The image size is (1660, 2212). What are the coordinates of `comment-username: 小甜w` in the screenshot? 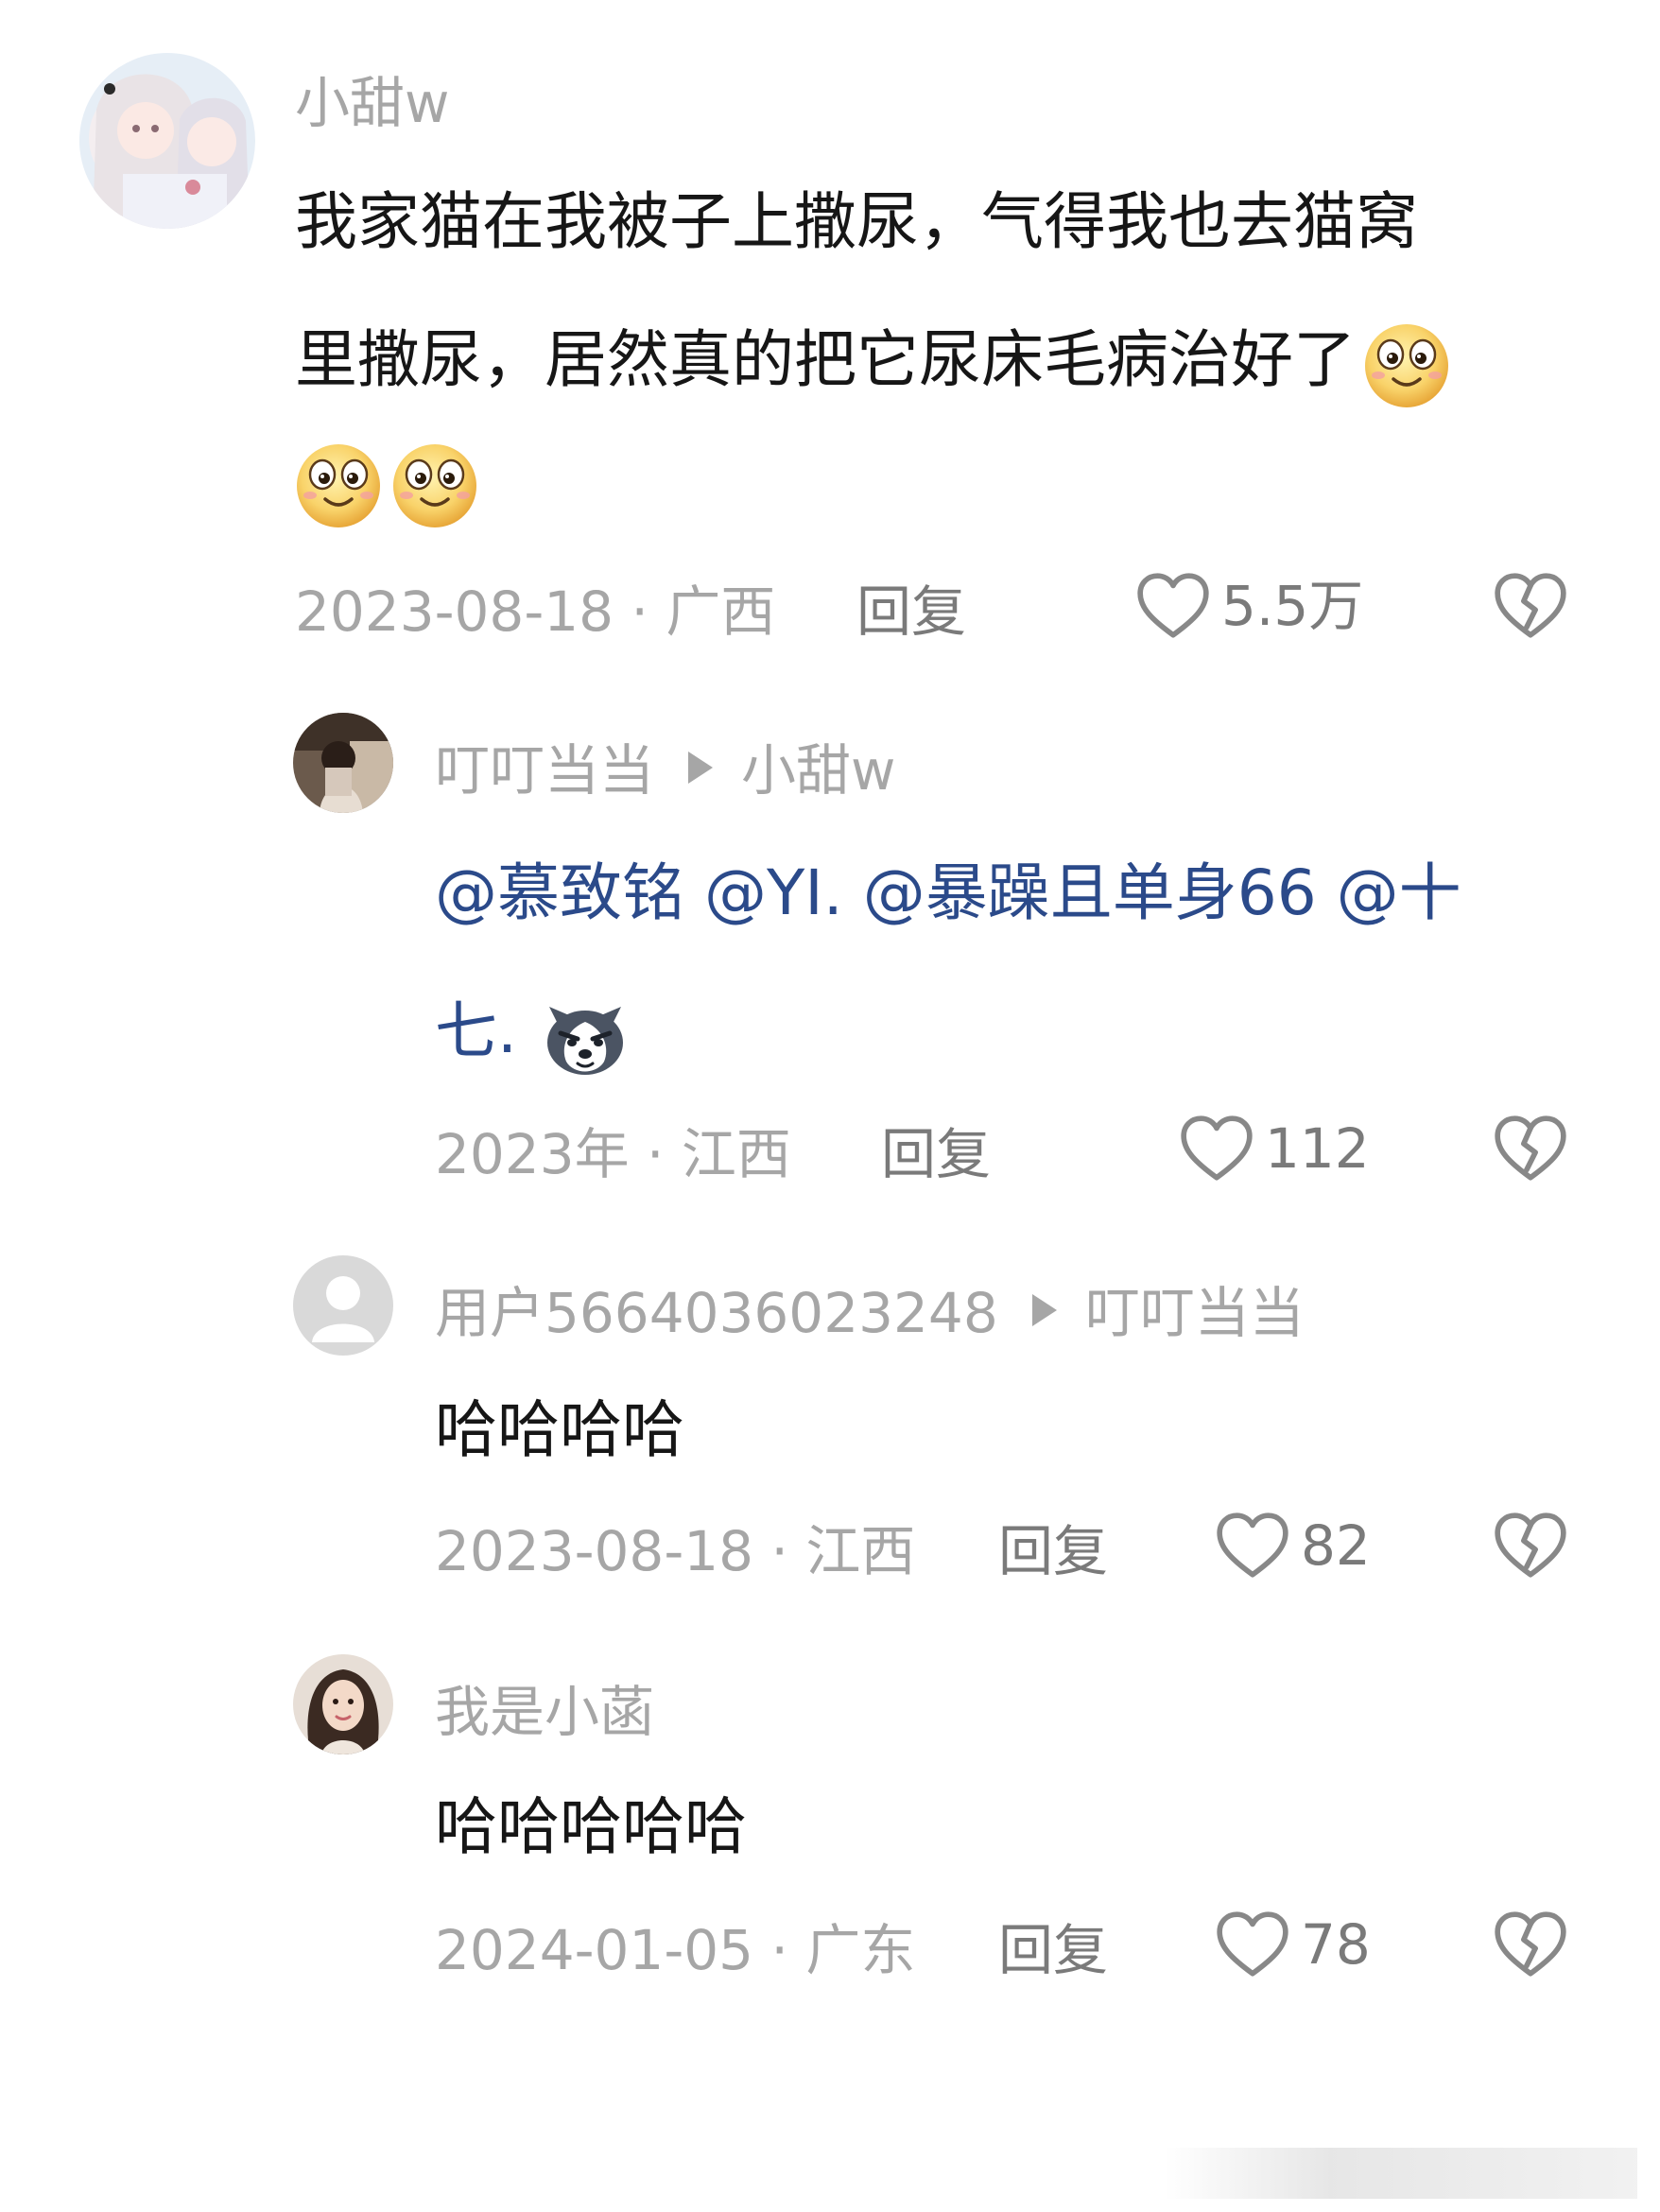 It's located at (372, 103).